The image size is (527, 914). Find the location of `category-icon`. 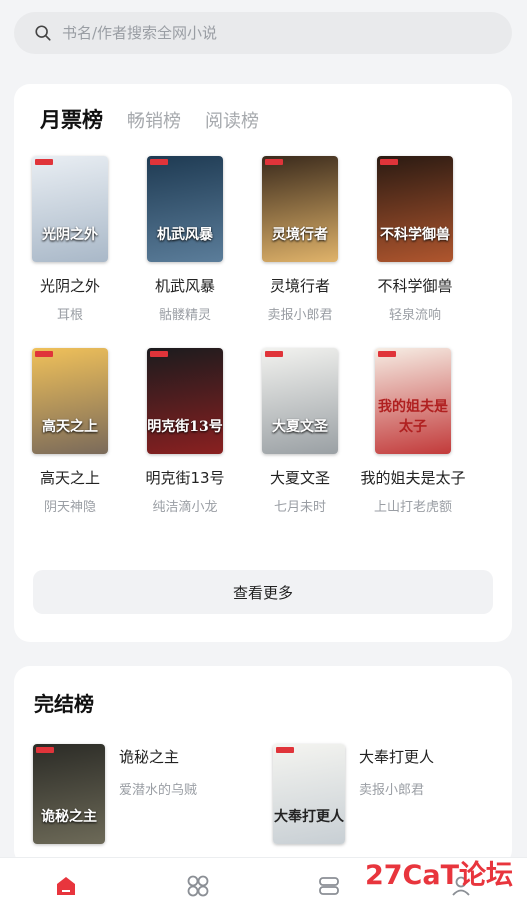

category-icon is located at coordinates (198, 886).